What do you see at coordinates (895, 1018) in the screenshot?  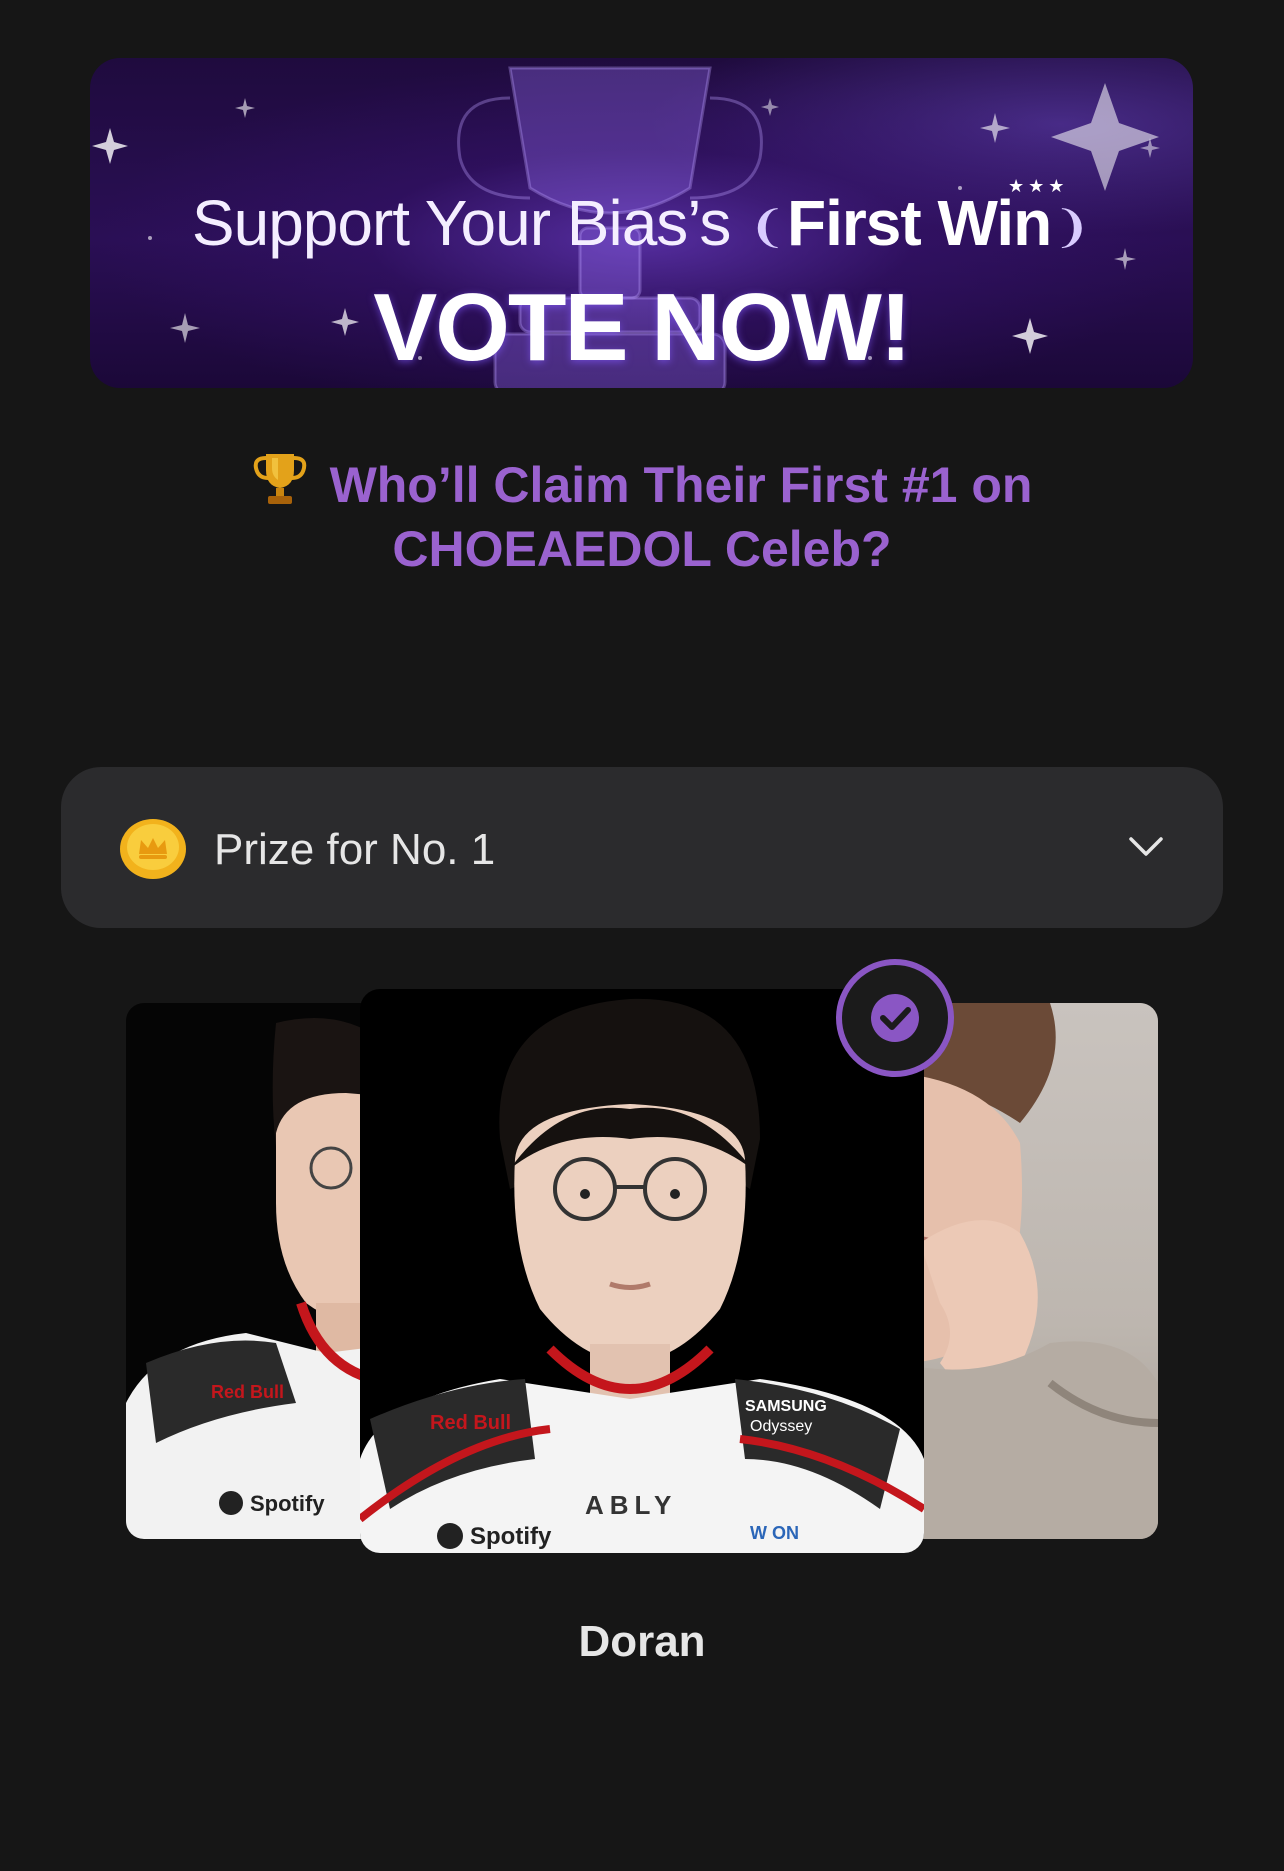 I see `check-circle-icon` at bounding box center [895, 1018].